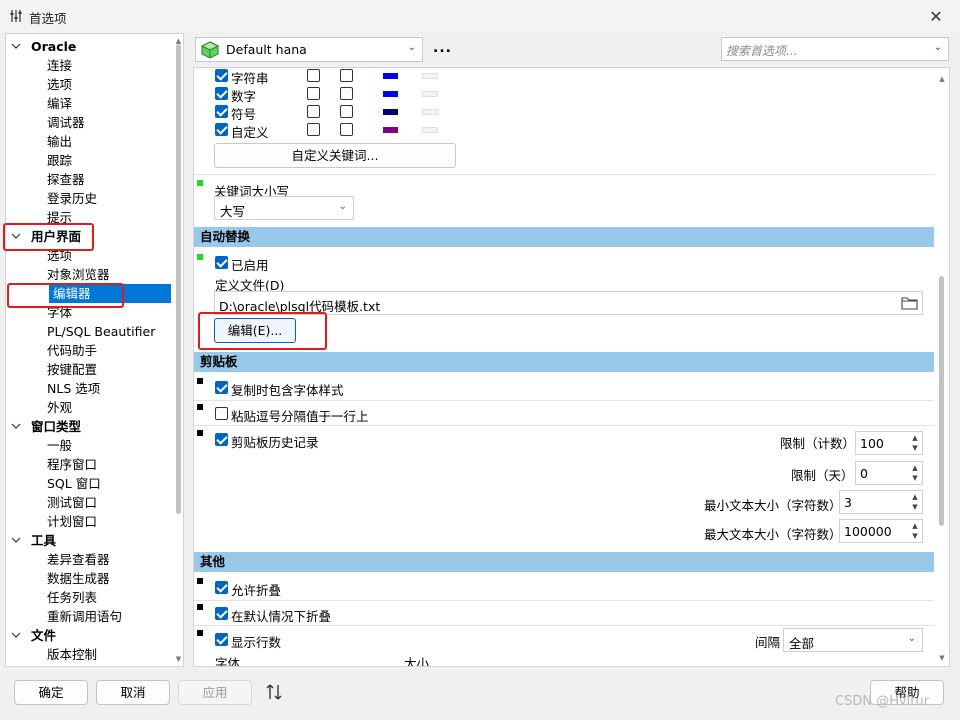 The width and height of the screenshot is (960, 720). Describe the element at coordinates (936, 16) in the screenshot. I see `close-icon: ✕` at that location.